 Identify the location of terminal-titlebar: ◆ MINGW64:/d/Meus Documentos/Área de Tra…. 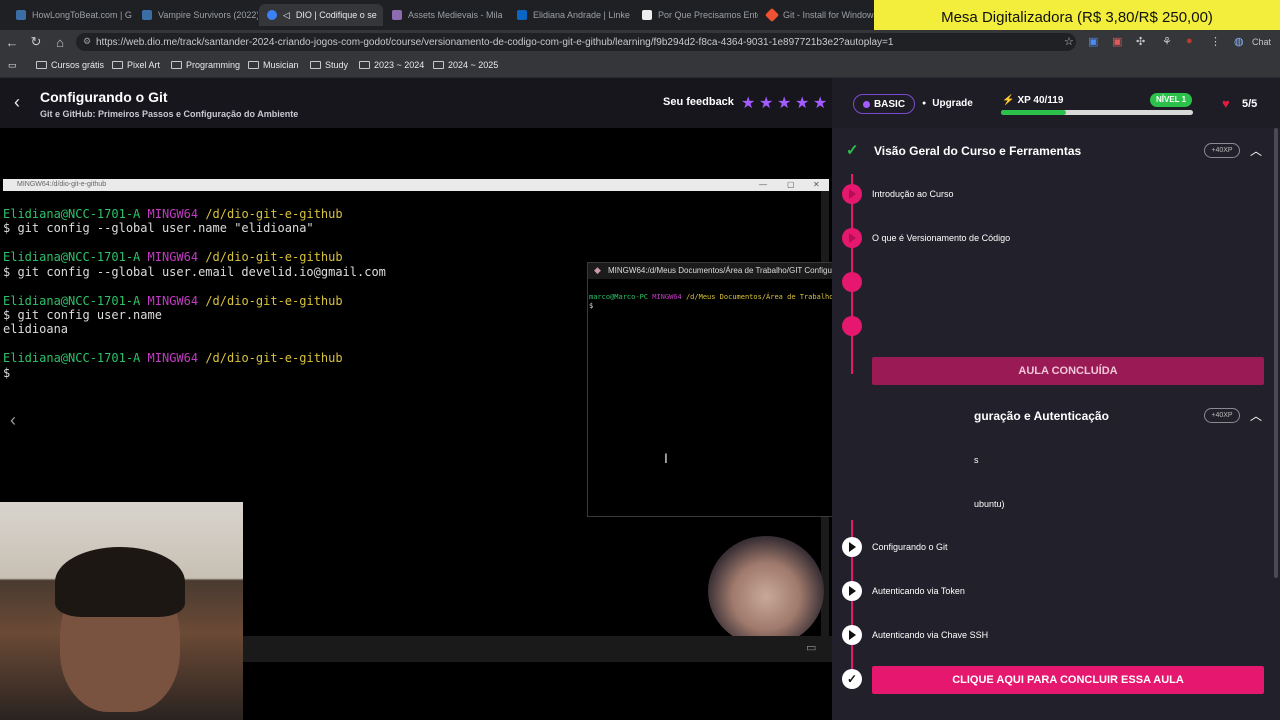
(710, 271).